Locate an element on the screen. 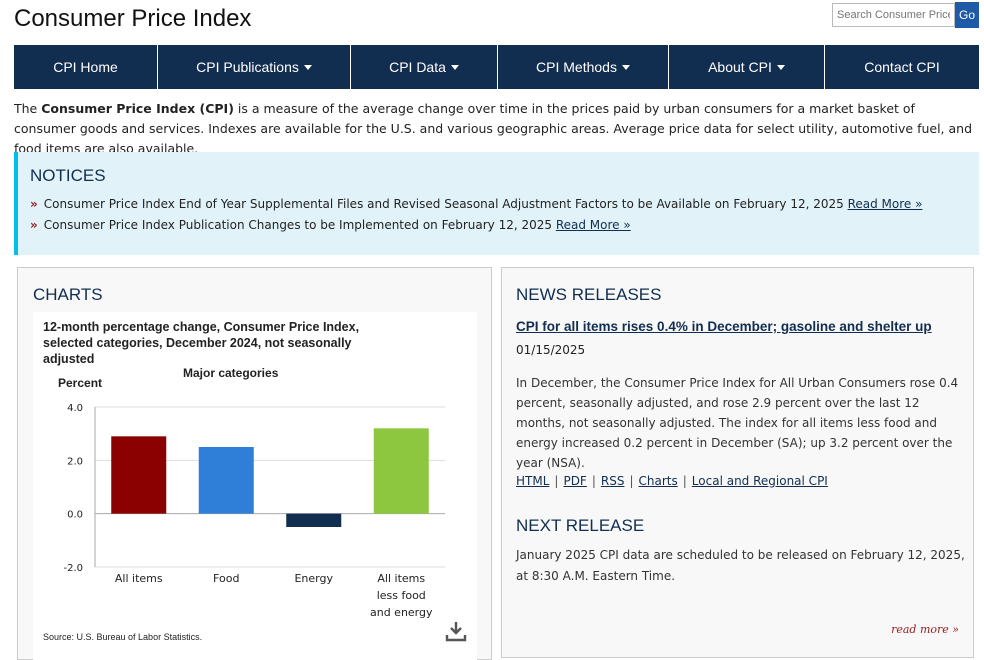  news-link-rss: RSS is located at coordinates (613, 481).